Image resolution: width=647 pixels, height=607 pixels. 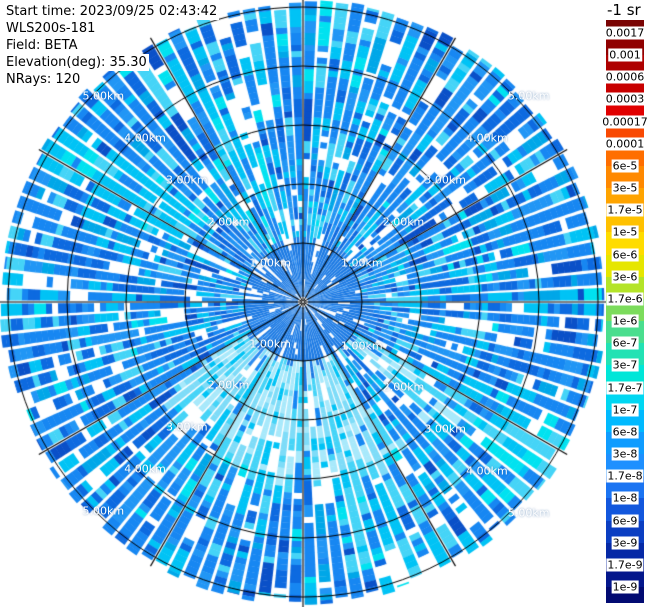 I want to click on colorbar-tick-label: 6e-8, so click(x=625, y=432).